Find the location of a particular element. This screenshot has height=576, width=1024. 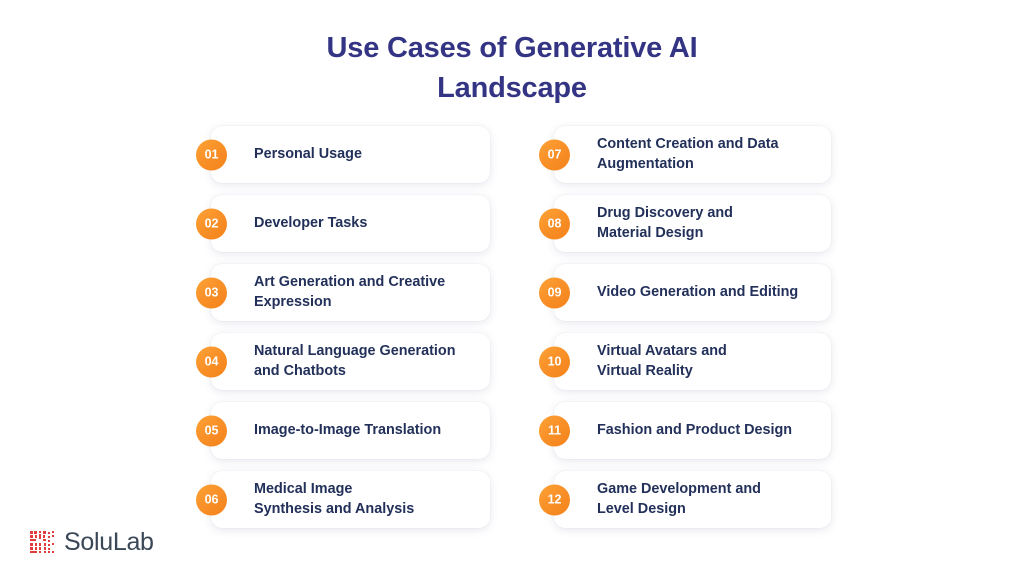

solulab-logo: SoluLab is located at coordinates (91, 542).